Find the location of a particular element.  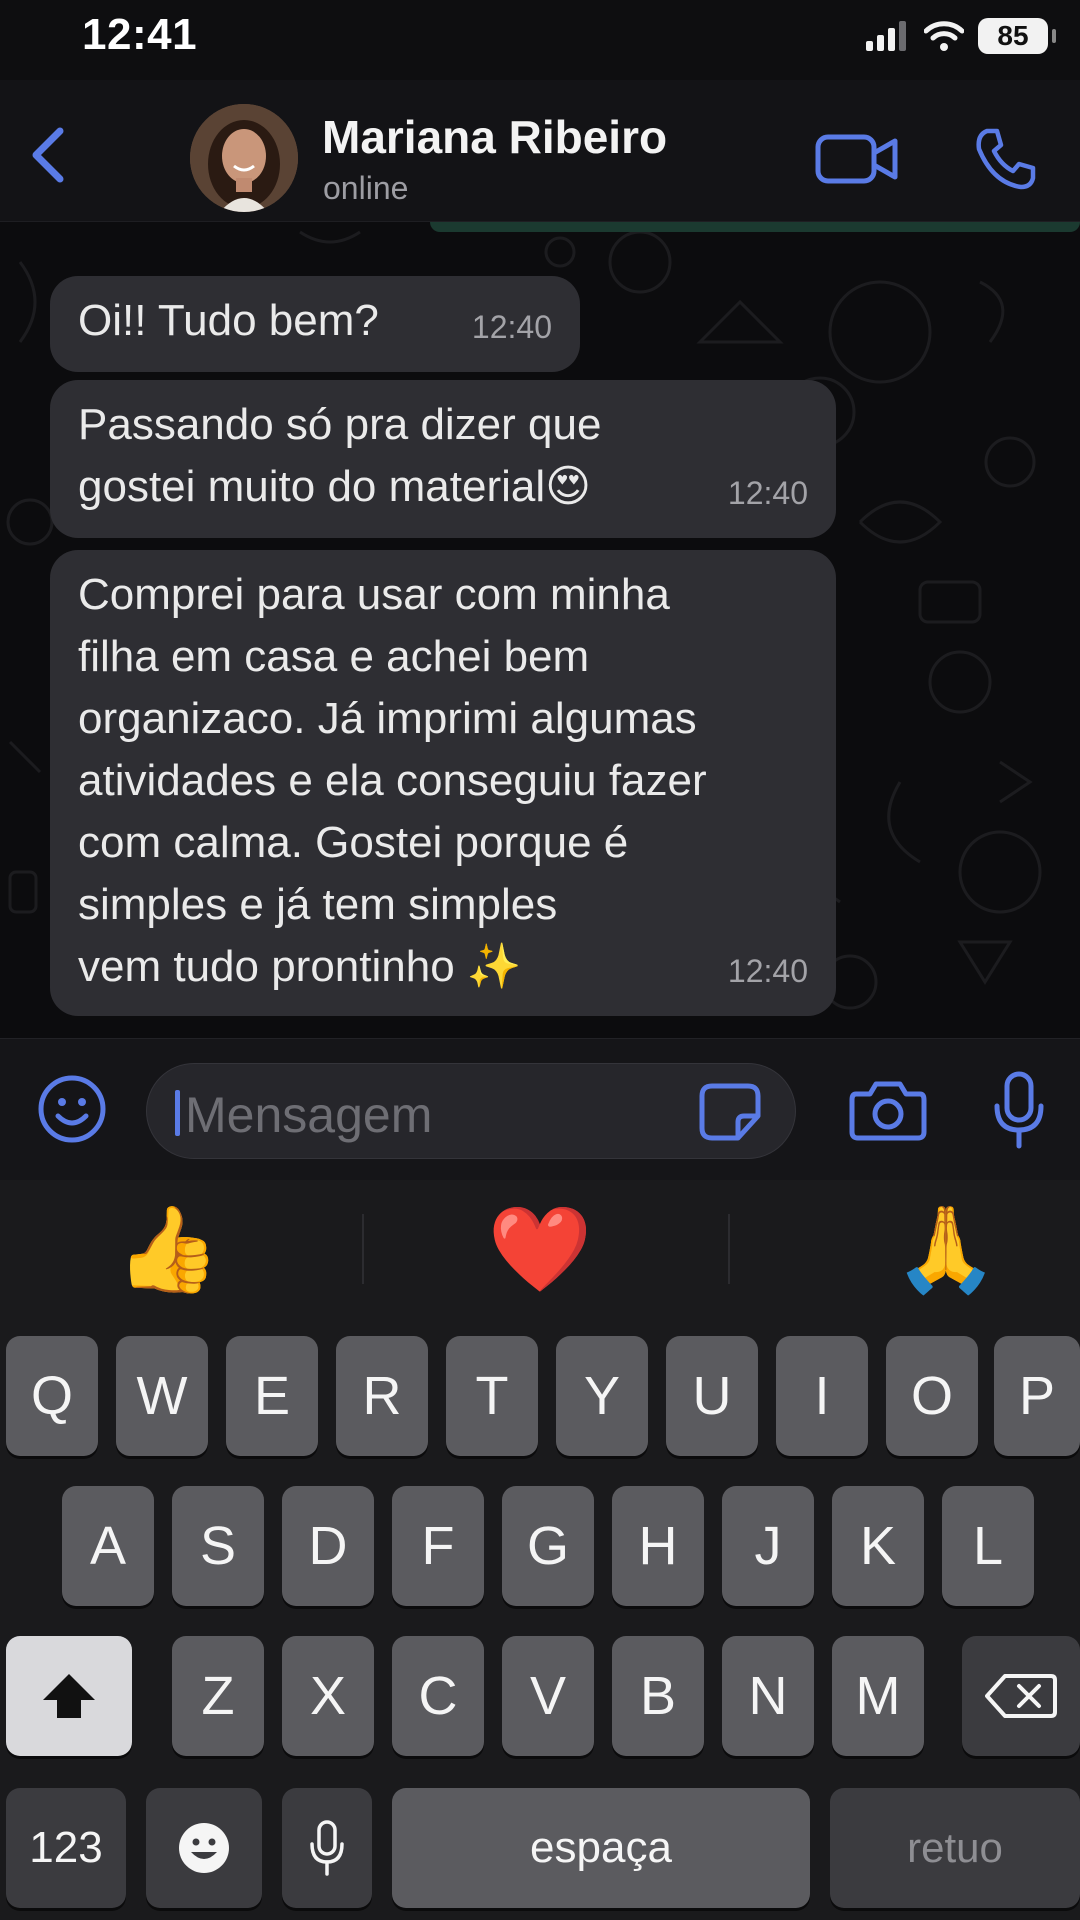

chat-header: Mariana Ribeiro online is located at coordinates (540, 151).